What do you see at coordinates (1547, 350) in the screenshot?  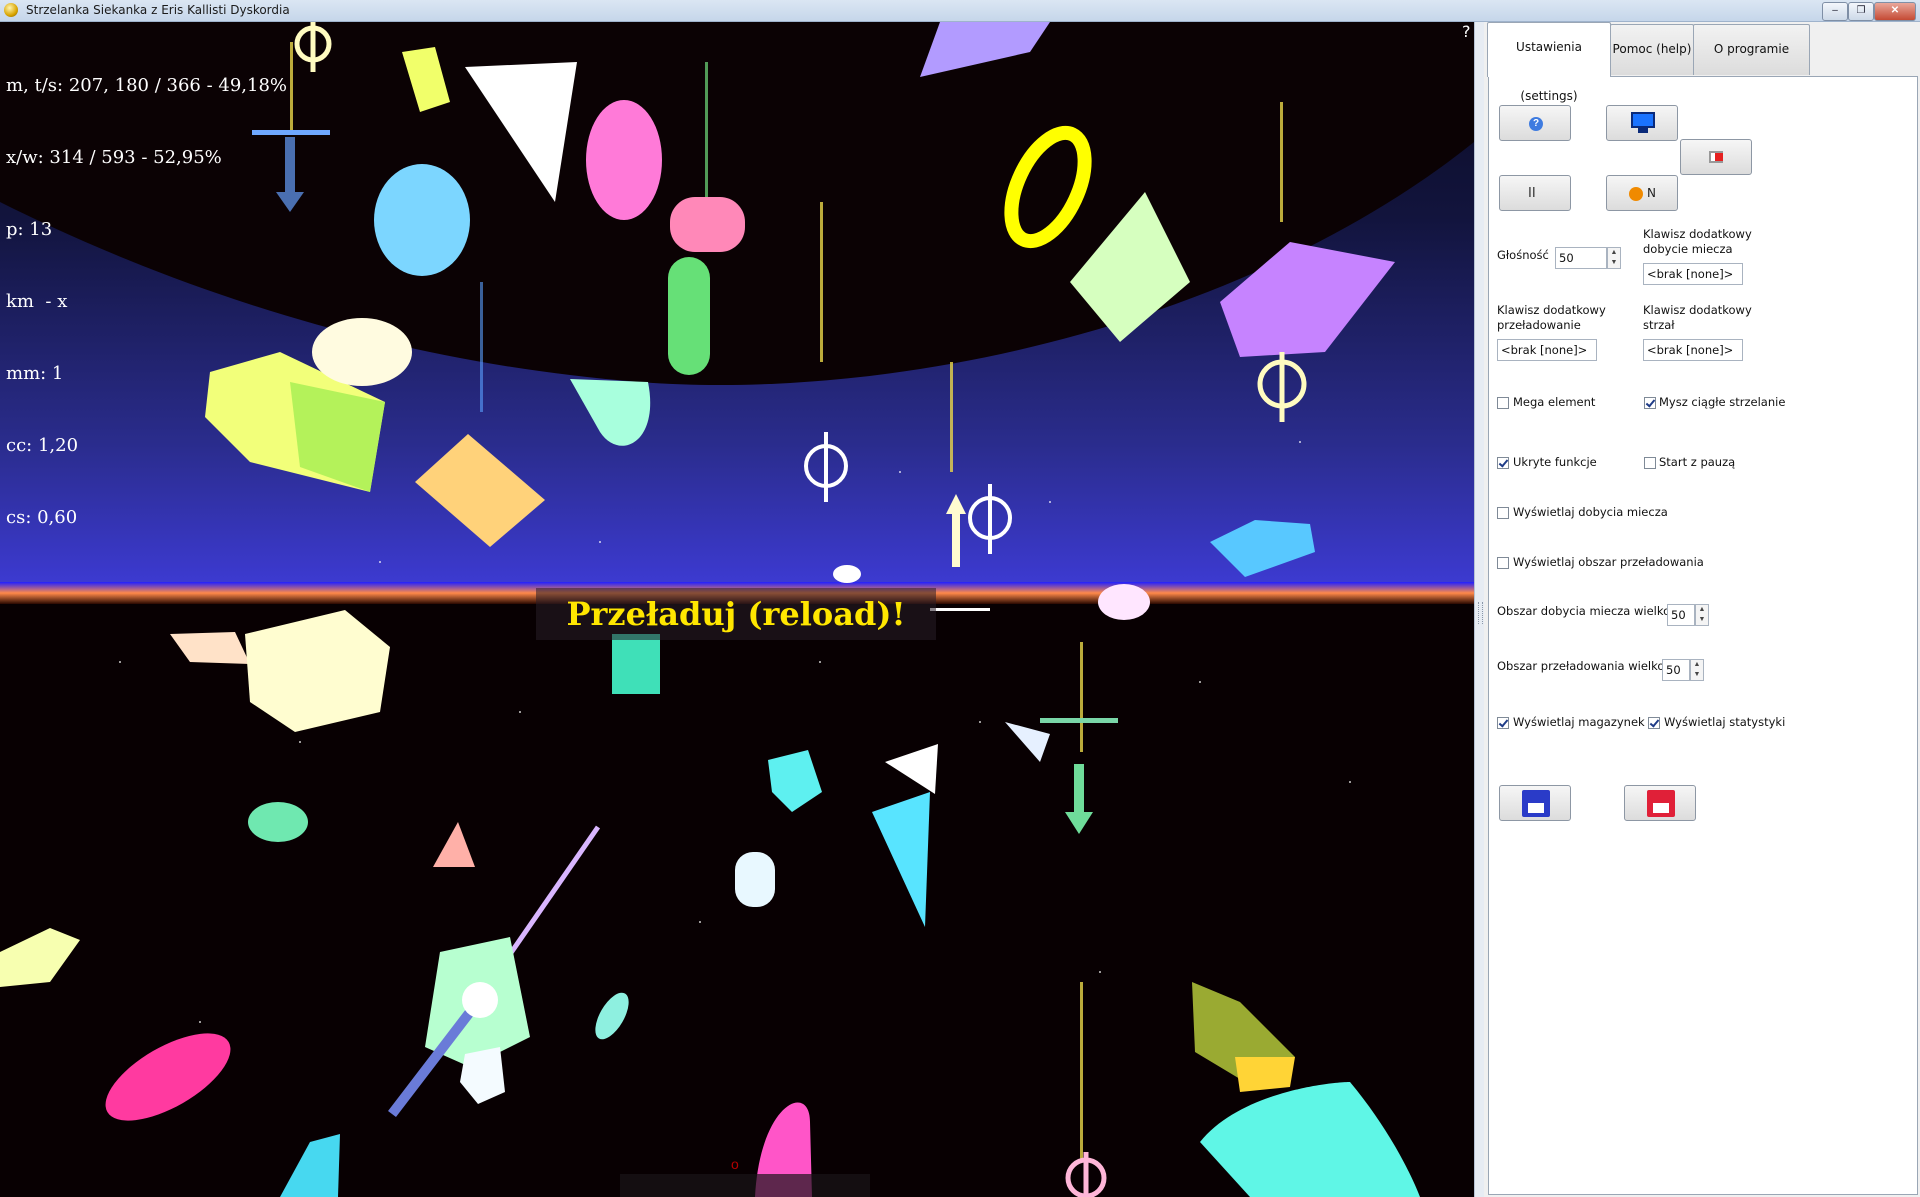 I see `reload-key-input: <brak [none]>` at bounding box center [1547, 350].